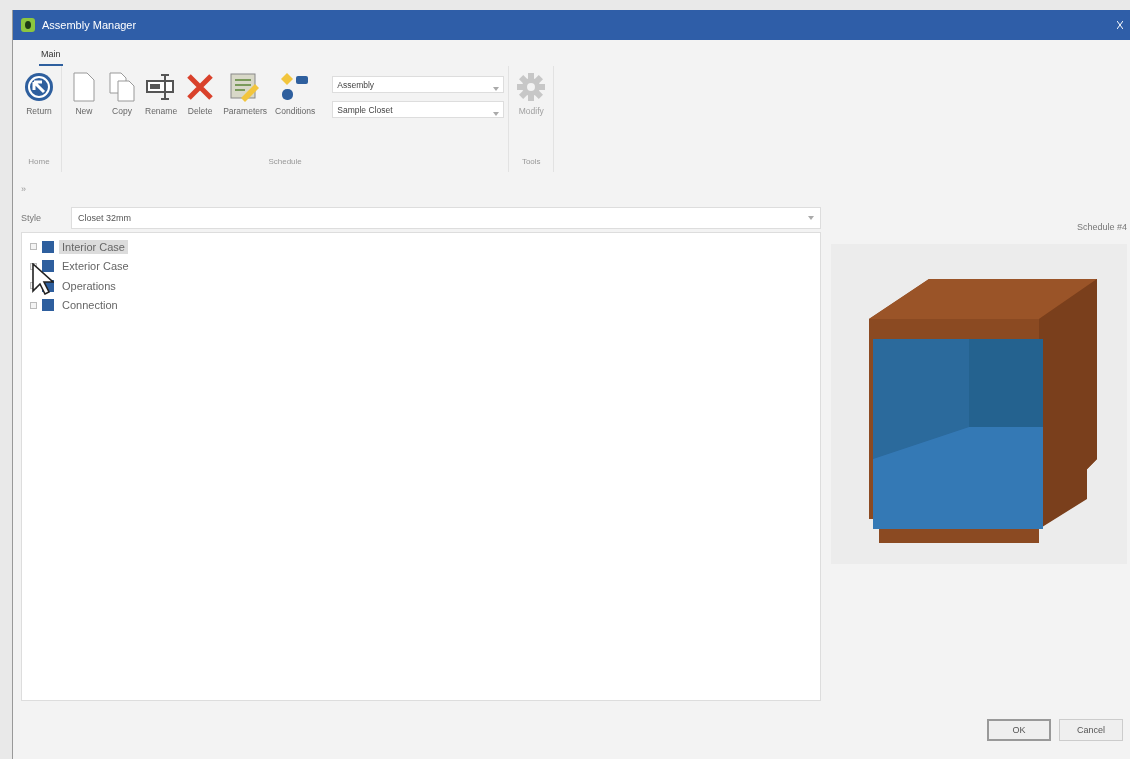 This screenshot has width=1130, height=759. What do you see at coordinates (1019, 730) in the screenshot?
I see `dialog-button: OK` at bounding box center [1019, 730].